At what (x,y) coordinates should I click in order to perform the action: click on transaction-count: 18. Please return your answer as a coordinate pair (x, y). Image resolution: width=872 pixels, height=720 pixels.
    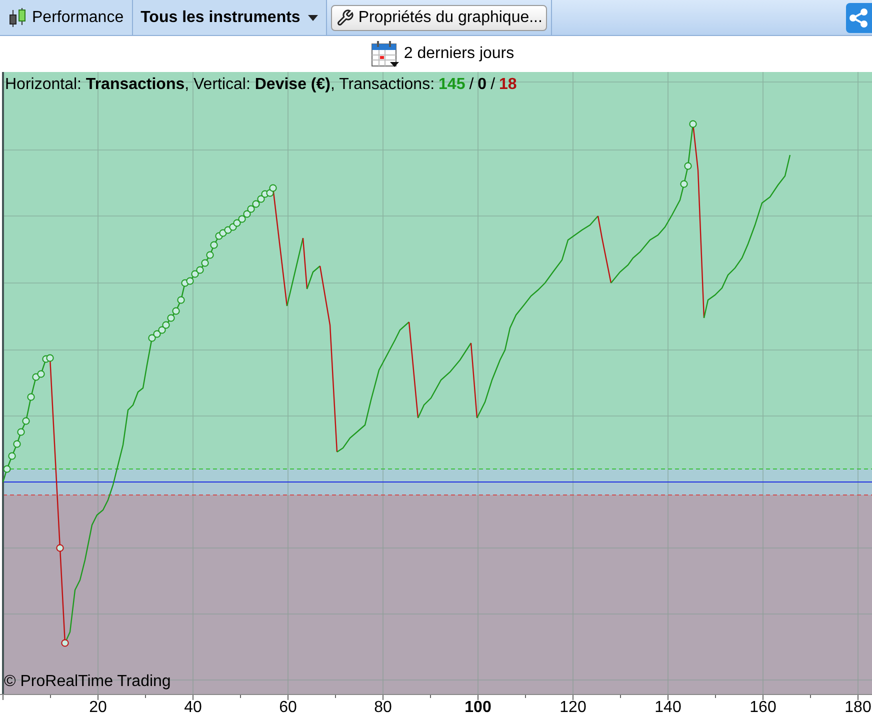
    Looking at the image, I should click on (508, 85).